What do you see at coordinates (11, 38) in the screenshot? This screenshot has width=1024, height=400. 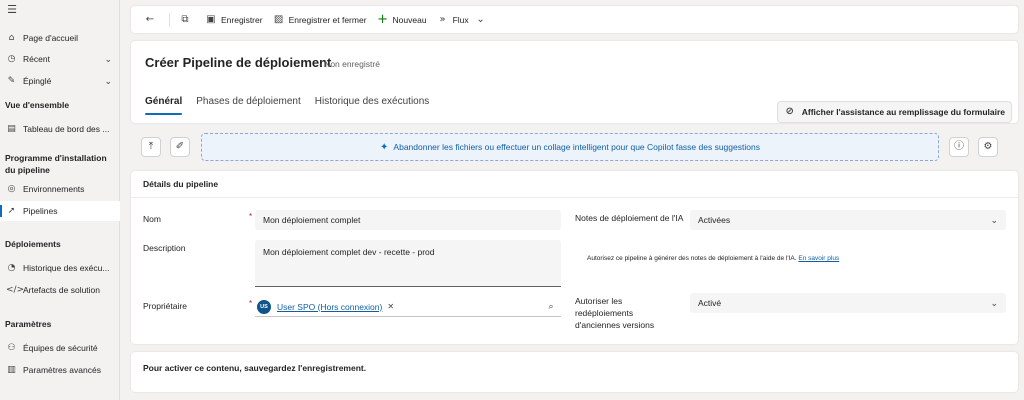 I see `home-icon: ⌂` at bounding box center [11, 38].